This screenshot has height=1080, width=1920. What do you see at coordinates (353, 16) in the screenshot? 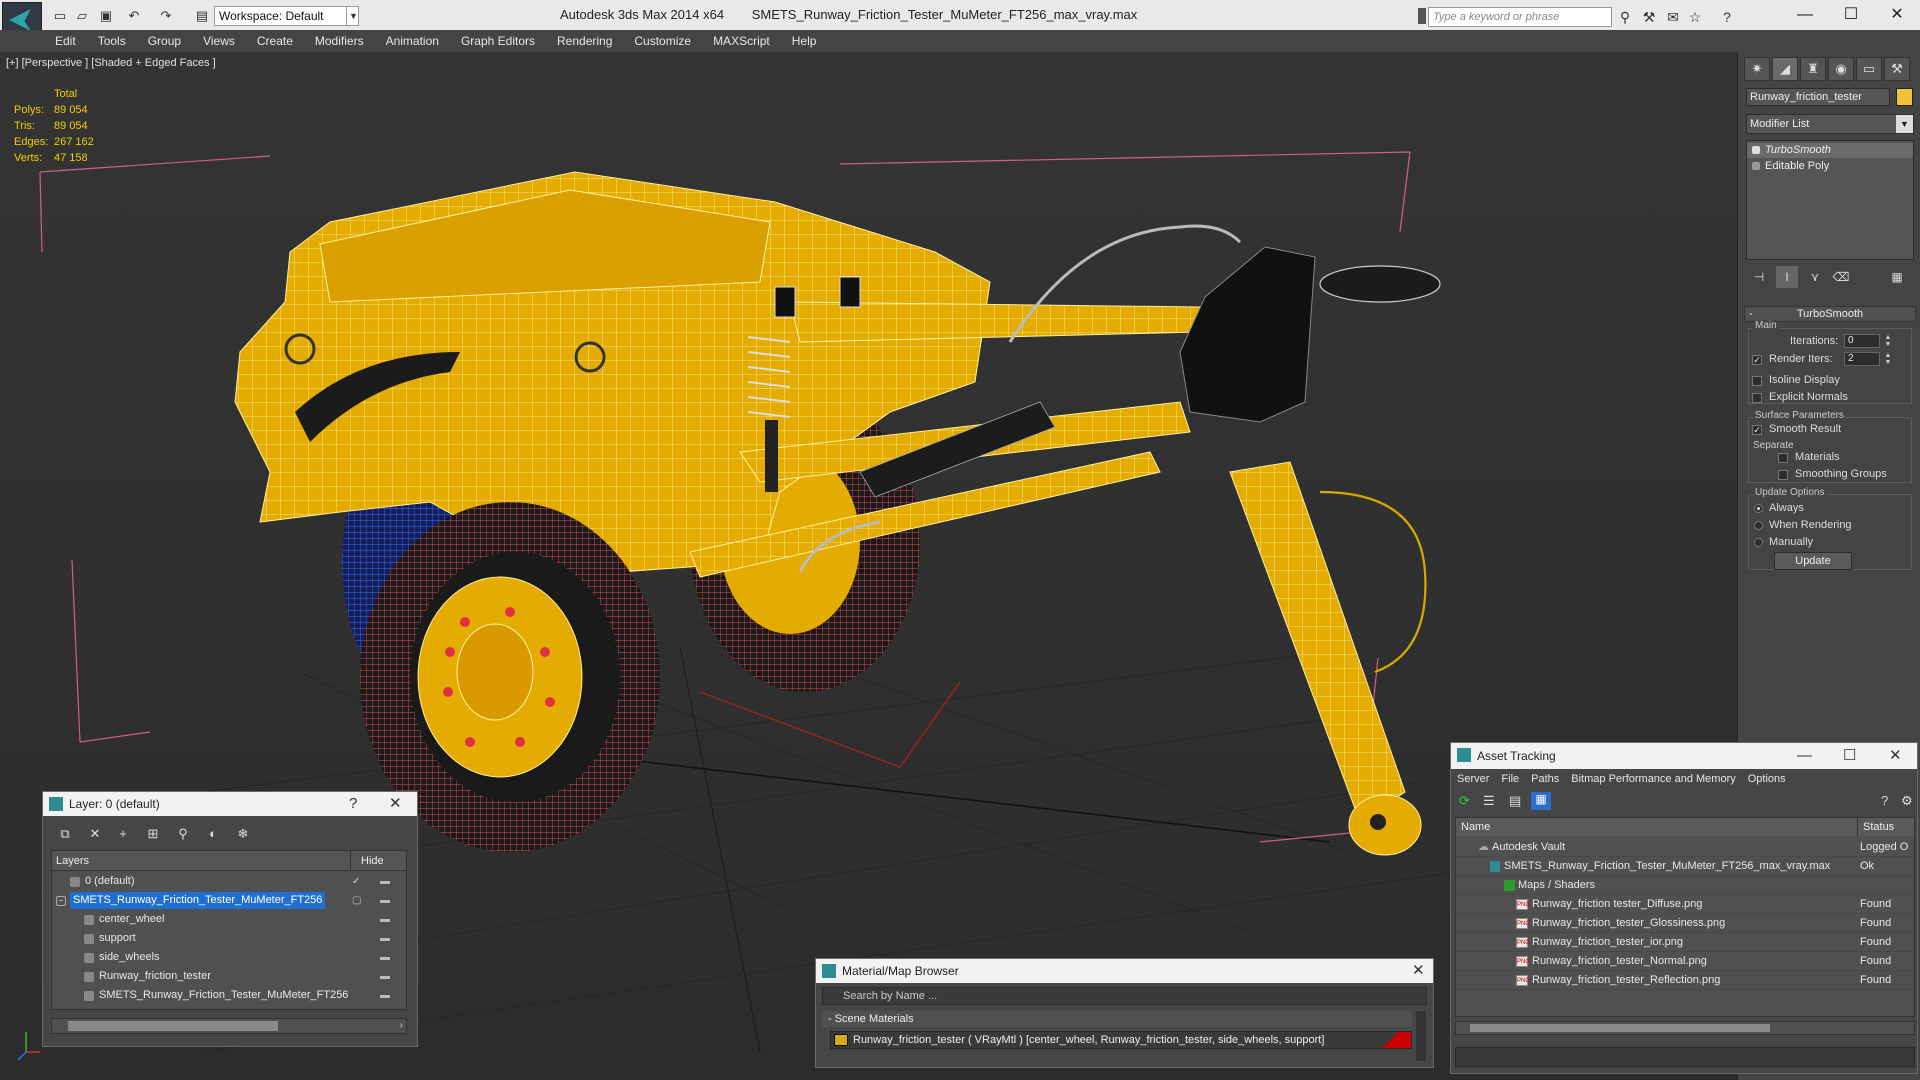
I see `chevron-down-icon: ▼` at bounding box center [353, 16].